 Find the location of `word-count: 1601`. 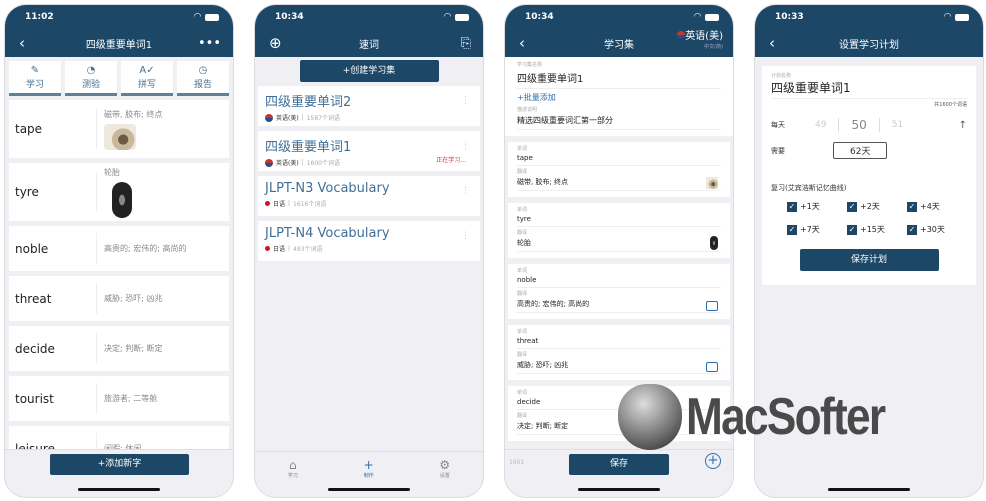

word-count: 1601 is located at coordinates (517, 462).